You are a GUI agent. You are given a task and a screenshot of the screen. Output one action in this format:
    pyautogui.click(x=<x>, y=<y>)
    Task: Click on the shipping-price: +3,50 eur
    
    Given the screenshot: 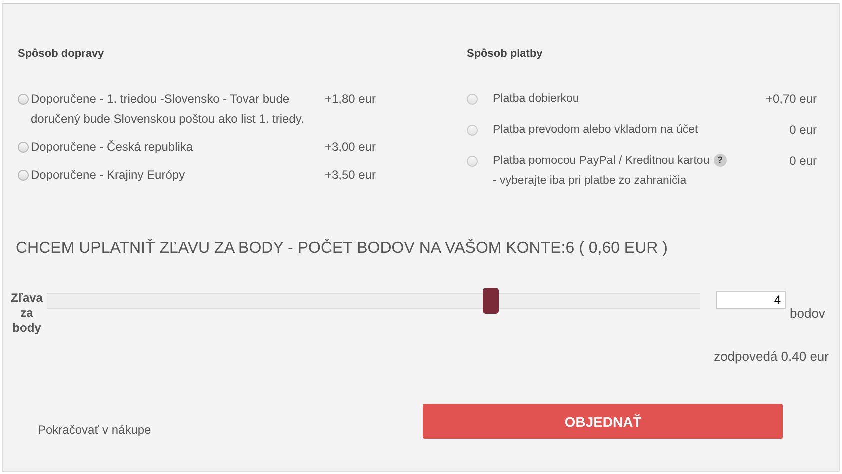 What is the action you would take?
    pyautogui.click(x=350, y=175)
    